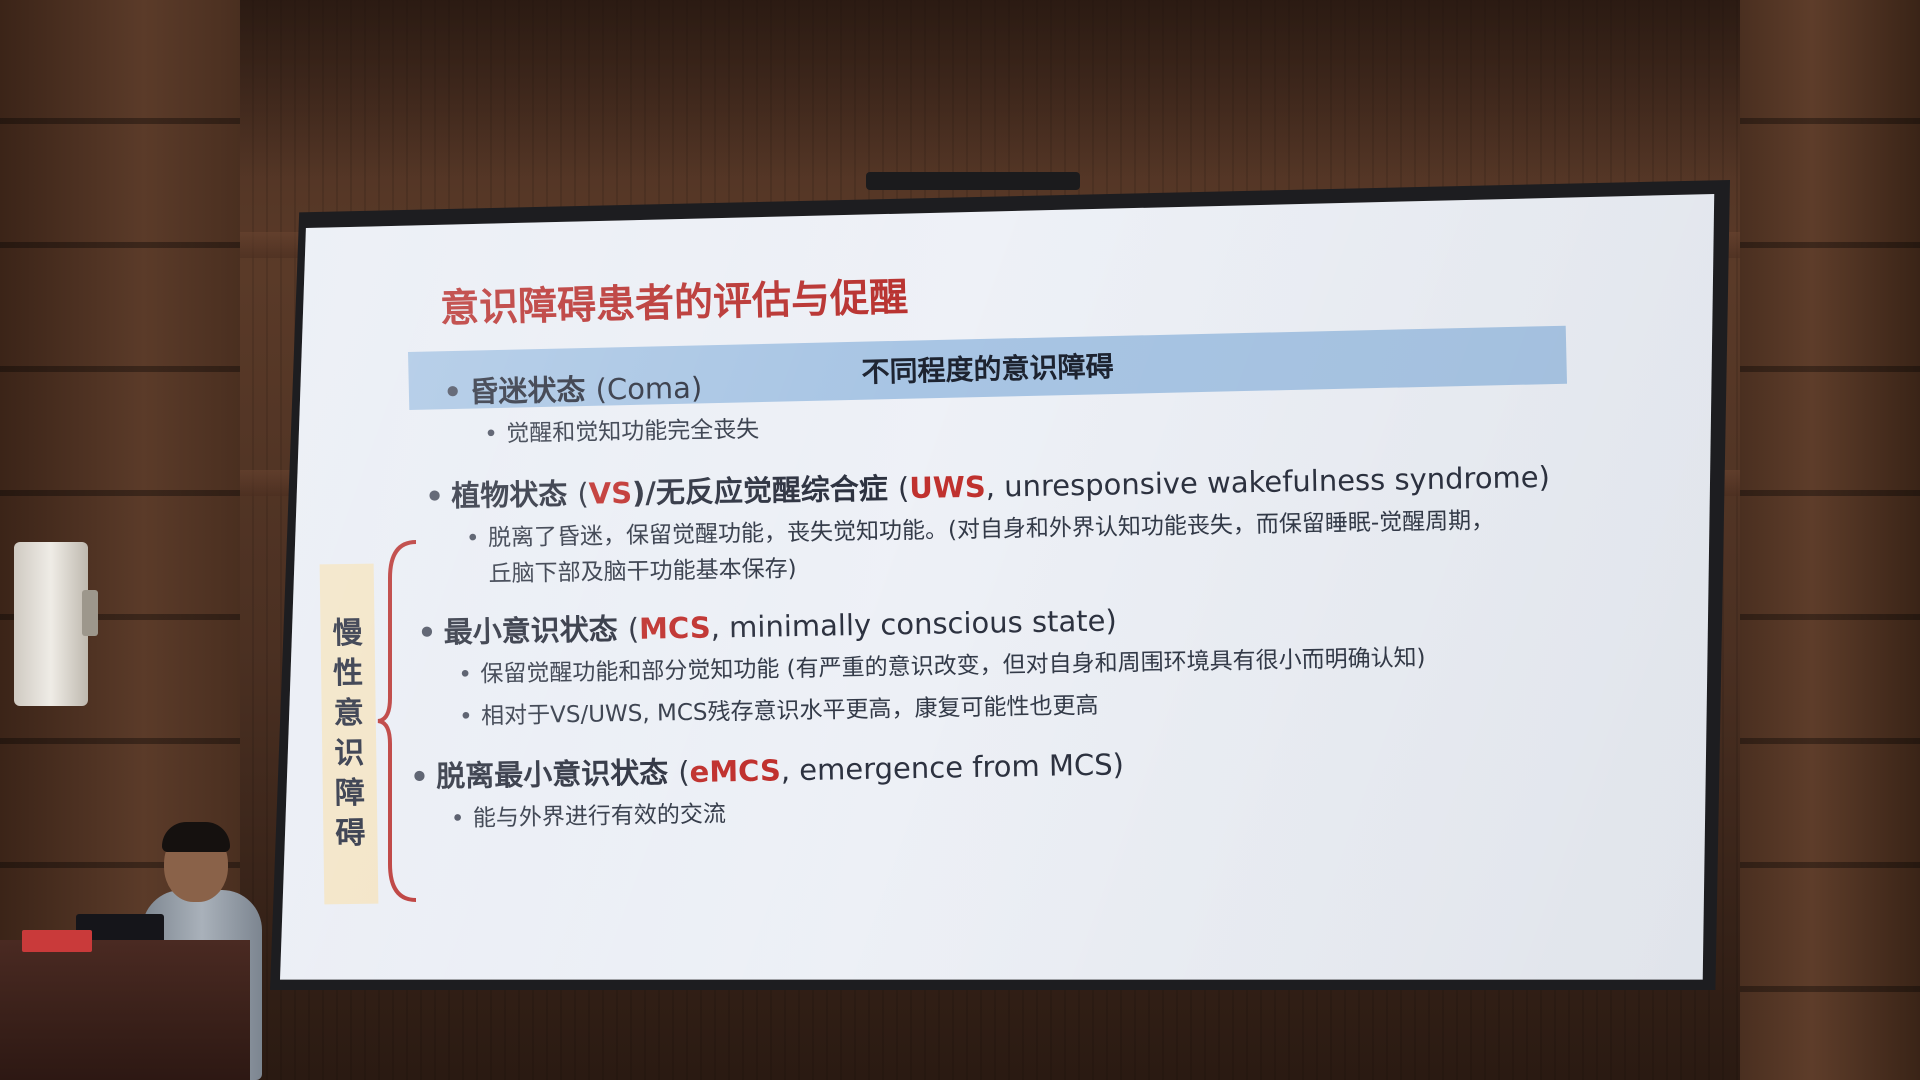  Describe the element at coordinates (125, 1010) in the screenshot. I see `podium` at that location.